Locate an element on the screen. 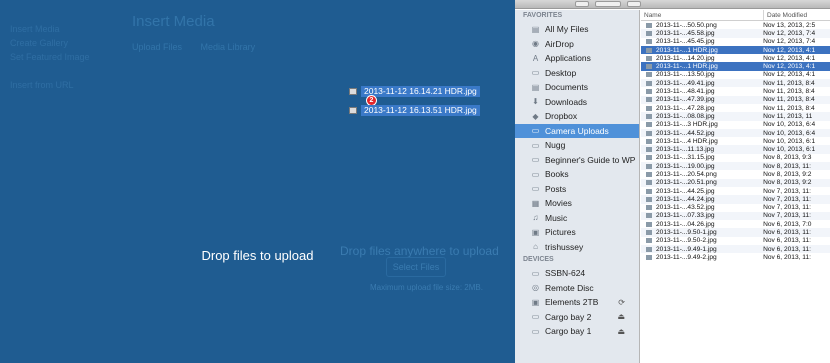 Image resolution: width=830 pixels, height=363 pixels. sidebar-item-desktop: ▭ Desktop is located at coordinates (577, 73).